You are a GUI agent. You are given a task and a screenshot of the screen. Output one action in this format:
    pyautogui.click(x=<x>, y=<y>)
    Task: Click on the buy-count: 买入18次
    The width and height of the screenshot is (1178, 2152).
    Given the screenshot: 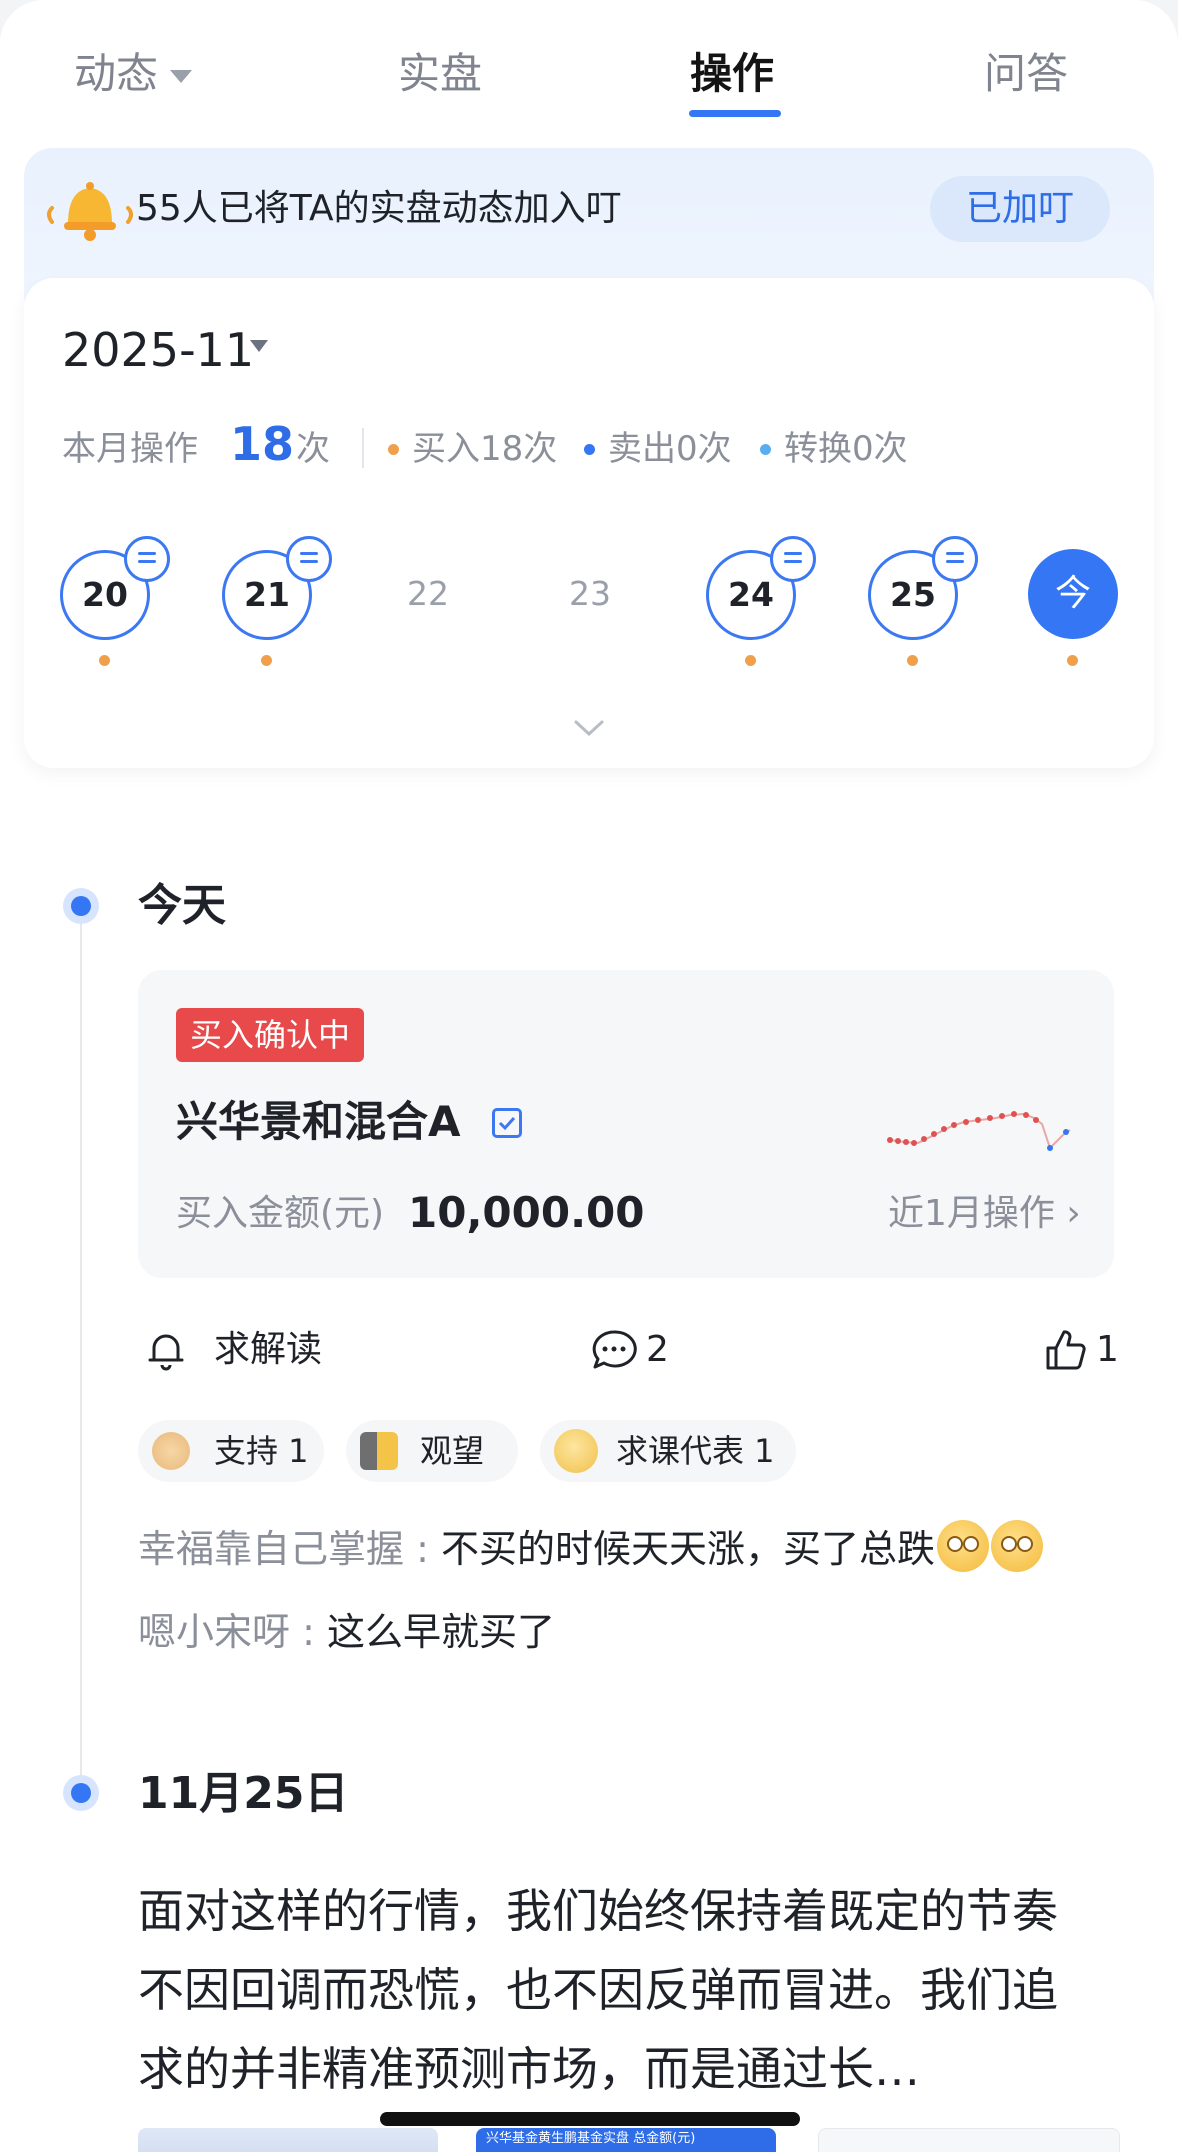 What is the action you would take?
    pyautogui.click(x=485, y=449)
    